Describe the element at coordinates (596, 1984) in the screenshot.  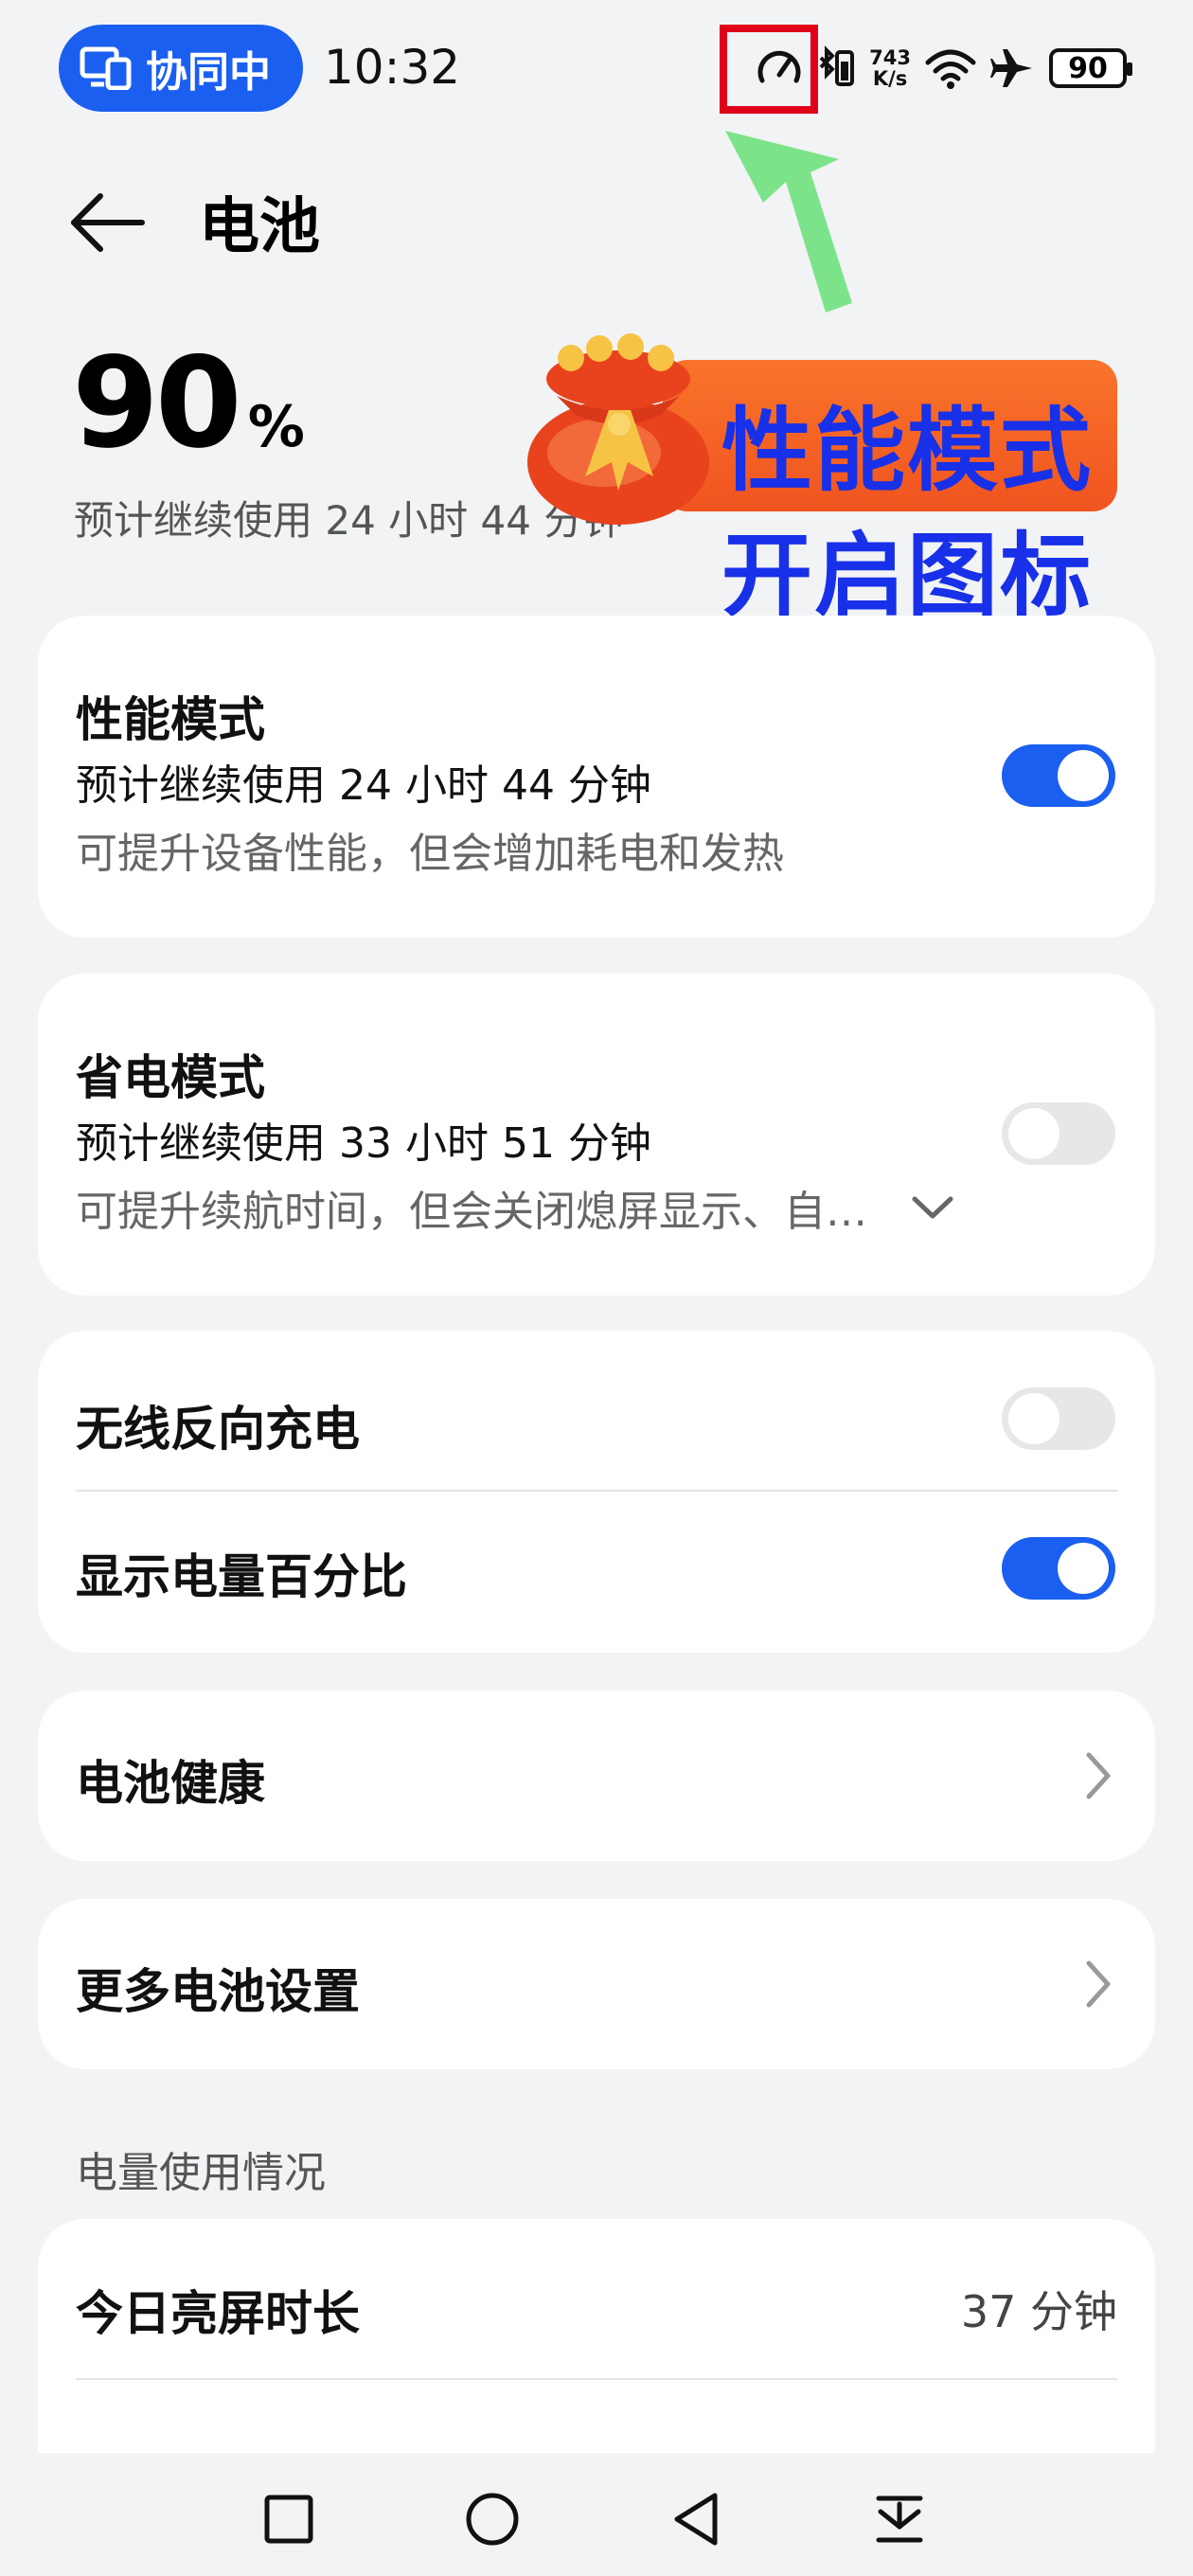
I see `more-settings-row: 更多电池设置` at that location.